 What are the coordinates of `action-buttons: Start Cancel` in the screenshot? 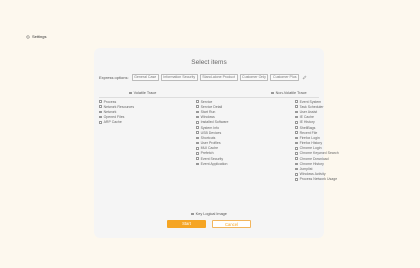 It's located at (209, 224).